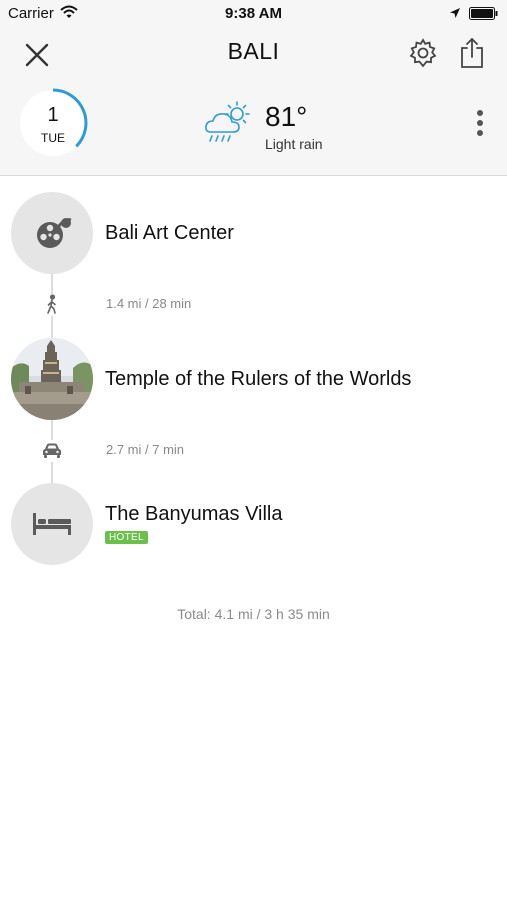 The width and height of the screenshot is (507, 900). I want to click on rain-cloud-sun-icon, so click(228, 124).